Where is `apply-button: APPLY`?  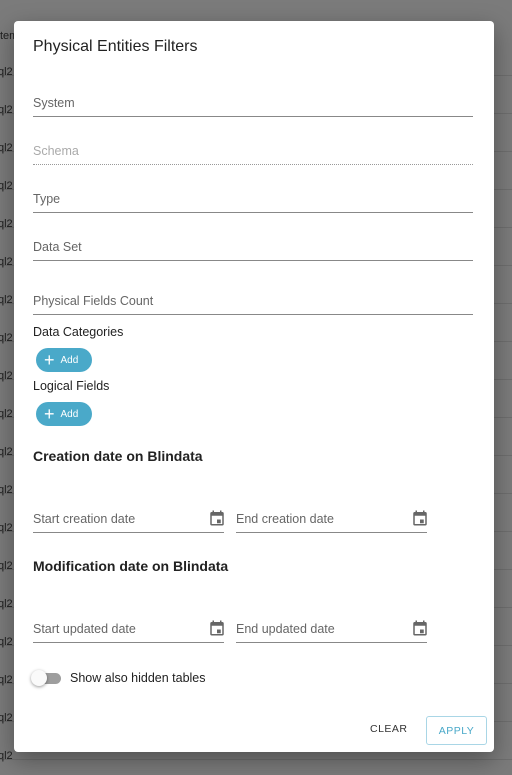
apply-button: APPLY is located at coordinates (456, 730).